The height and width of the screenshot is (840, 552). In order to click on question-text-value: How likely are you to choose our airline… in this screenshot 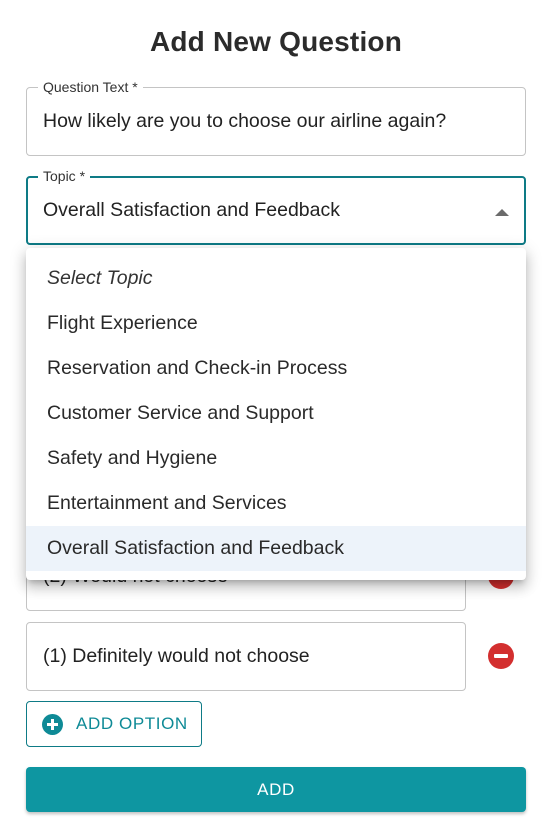, I will do `click(244, 121)`.